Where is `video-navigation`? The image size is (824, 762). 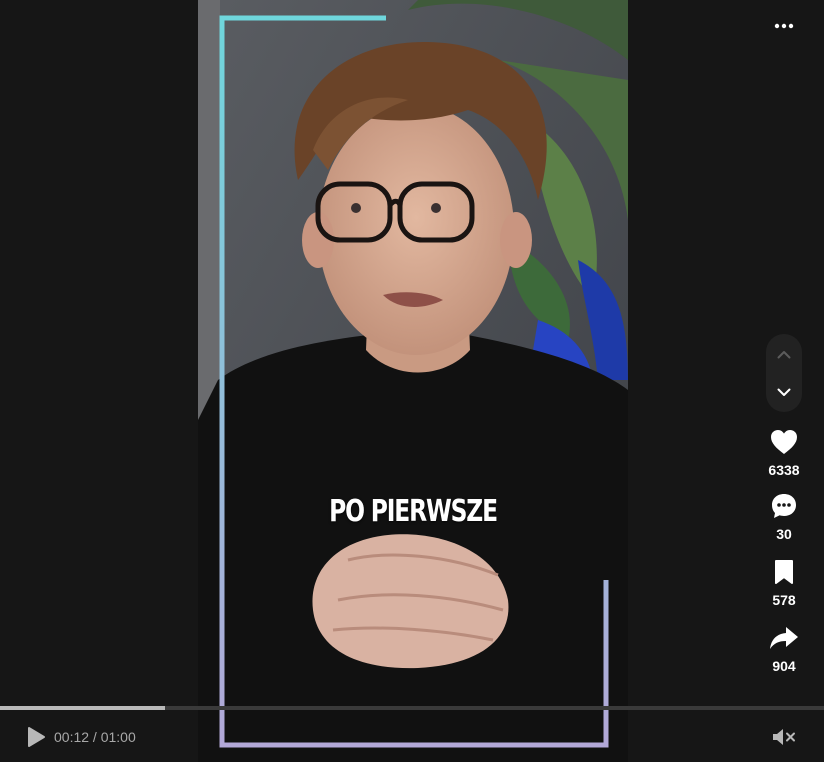
video-navigation is located at coordinates (784, 373).